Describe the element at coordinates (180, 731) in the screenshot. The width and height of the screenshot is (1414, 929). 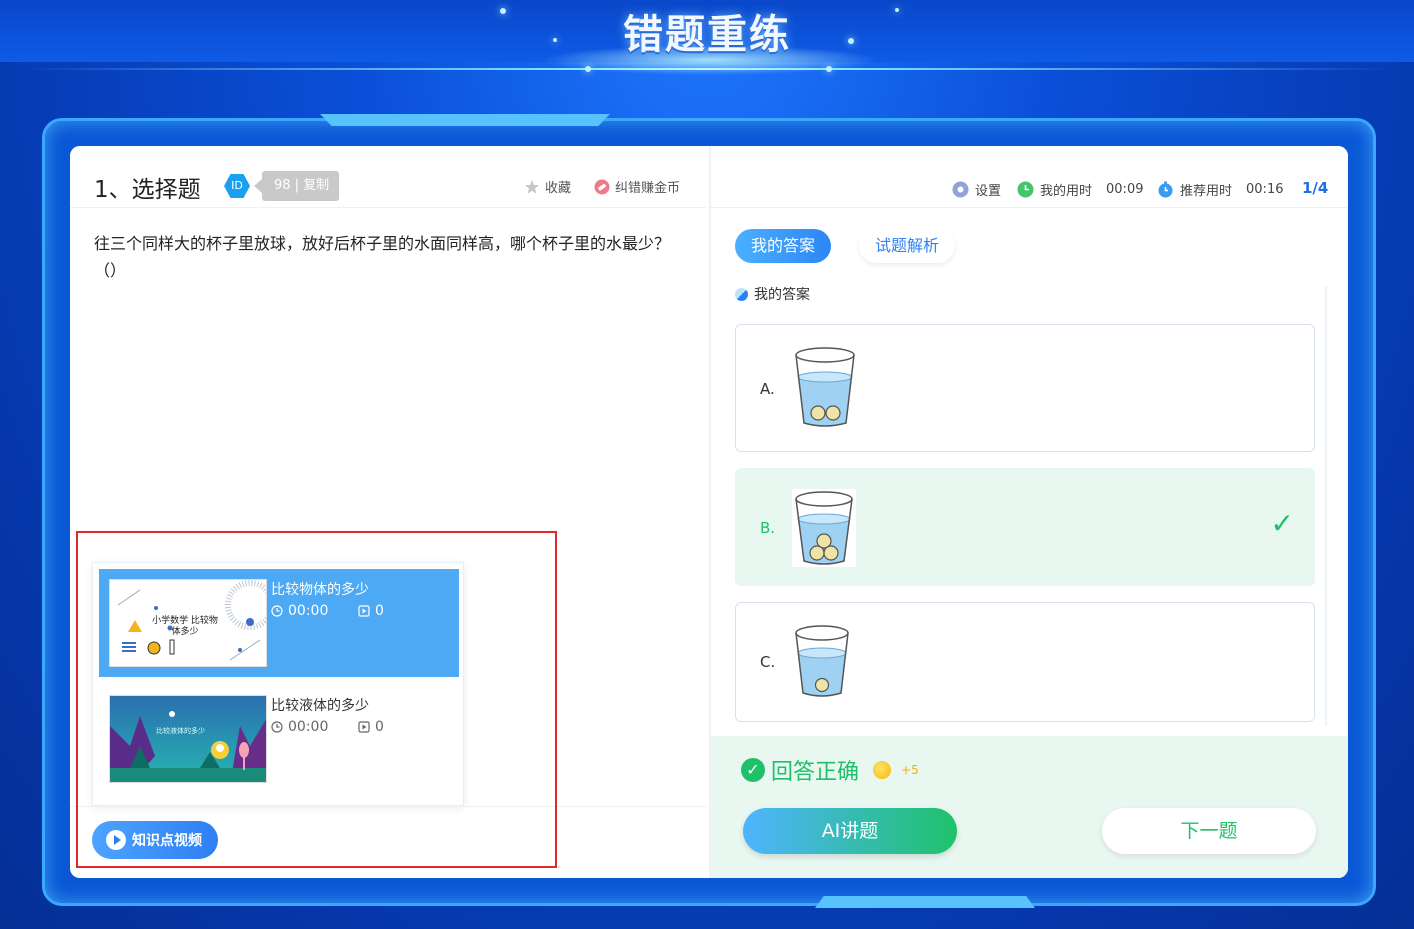
I see `thumbnail-caption: 比较液体的多少` at that location.